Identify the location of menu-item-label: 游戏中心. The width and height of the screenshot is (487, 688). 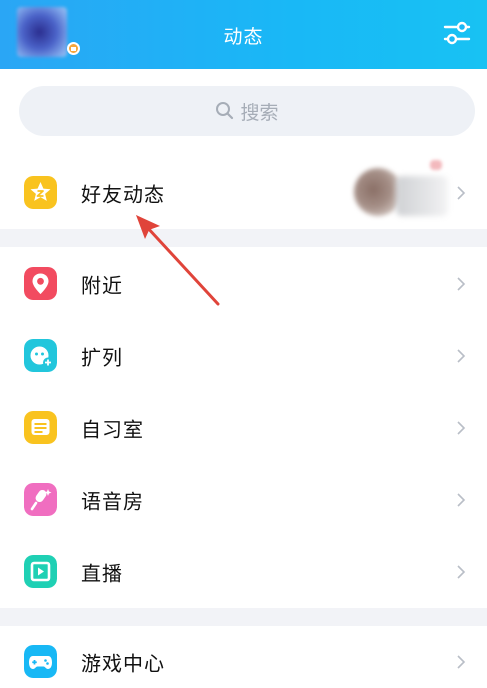
(123, 663).